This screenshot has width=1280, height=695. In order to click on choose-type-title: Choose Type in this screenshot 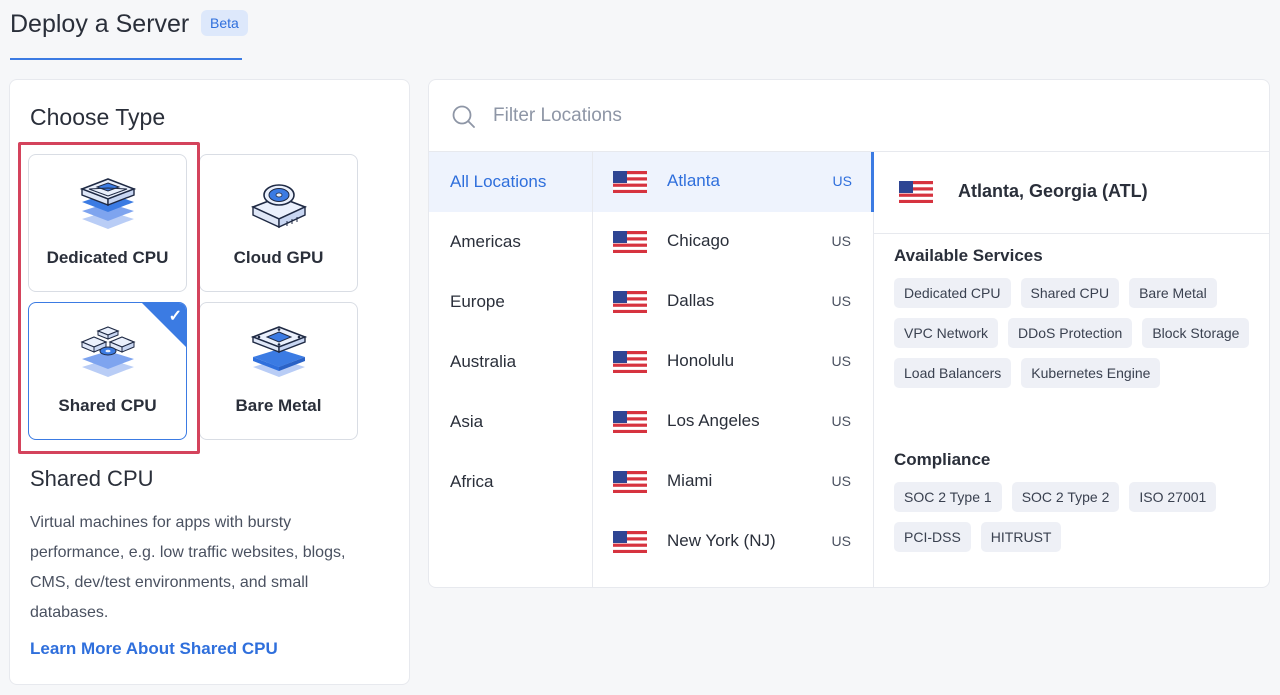, I will do `click(98, 117)`.